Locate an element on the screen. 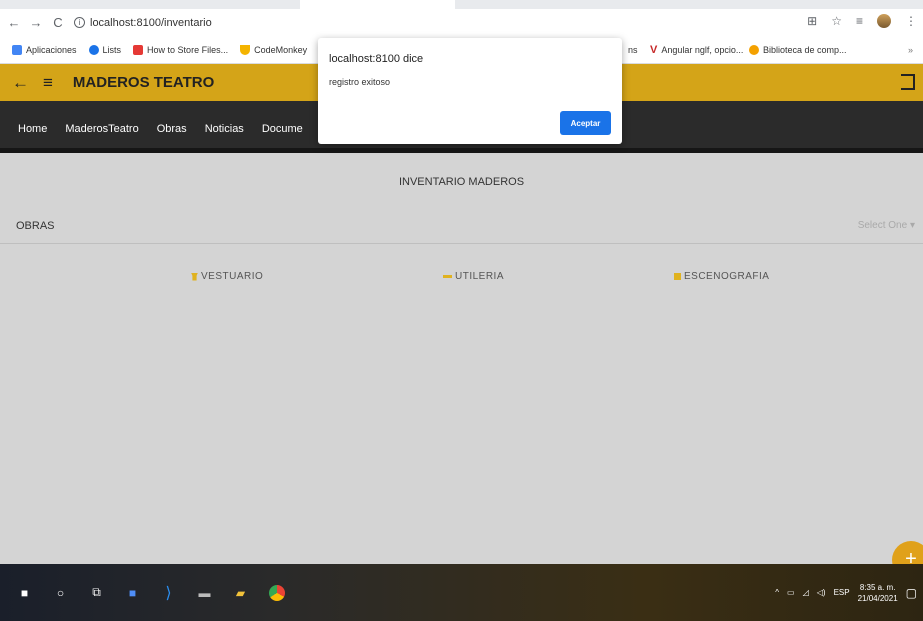  scene-icon is located at coordinates (677, 276).